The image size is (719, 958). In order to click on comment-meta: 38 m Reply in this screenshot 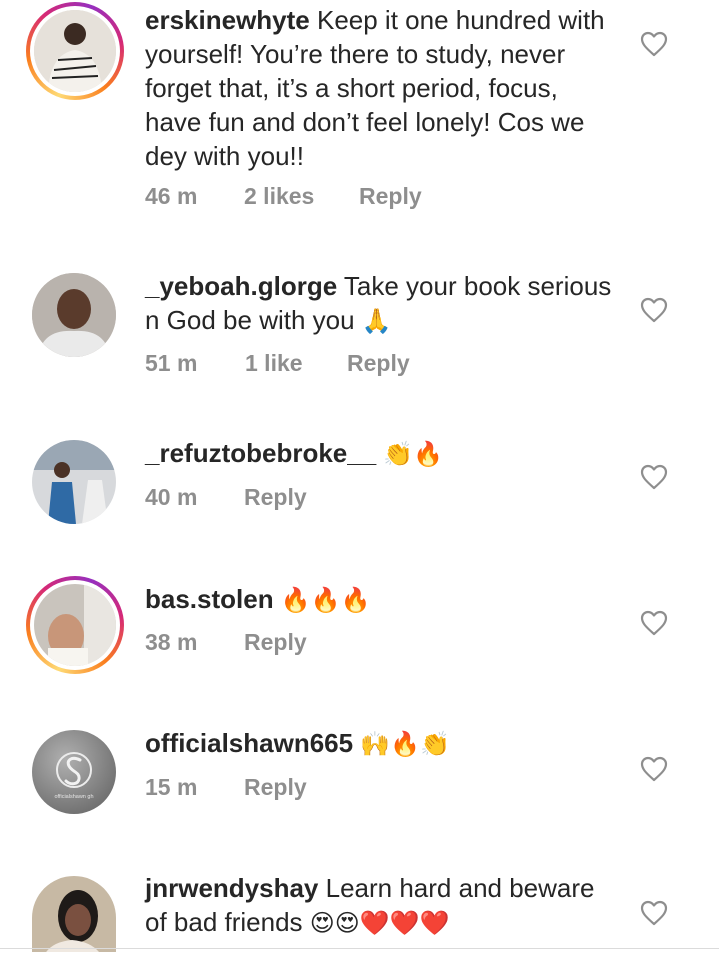, I will do `click(226, 642)`.